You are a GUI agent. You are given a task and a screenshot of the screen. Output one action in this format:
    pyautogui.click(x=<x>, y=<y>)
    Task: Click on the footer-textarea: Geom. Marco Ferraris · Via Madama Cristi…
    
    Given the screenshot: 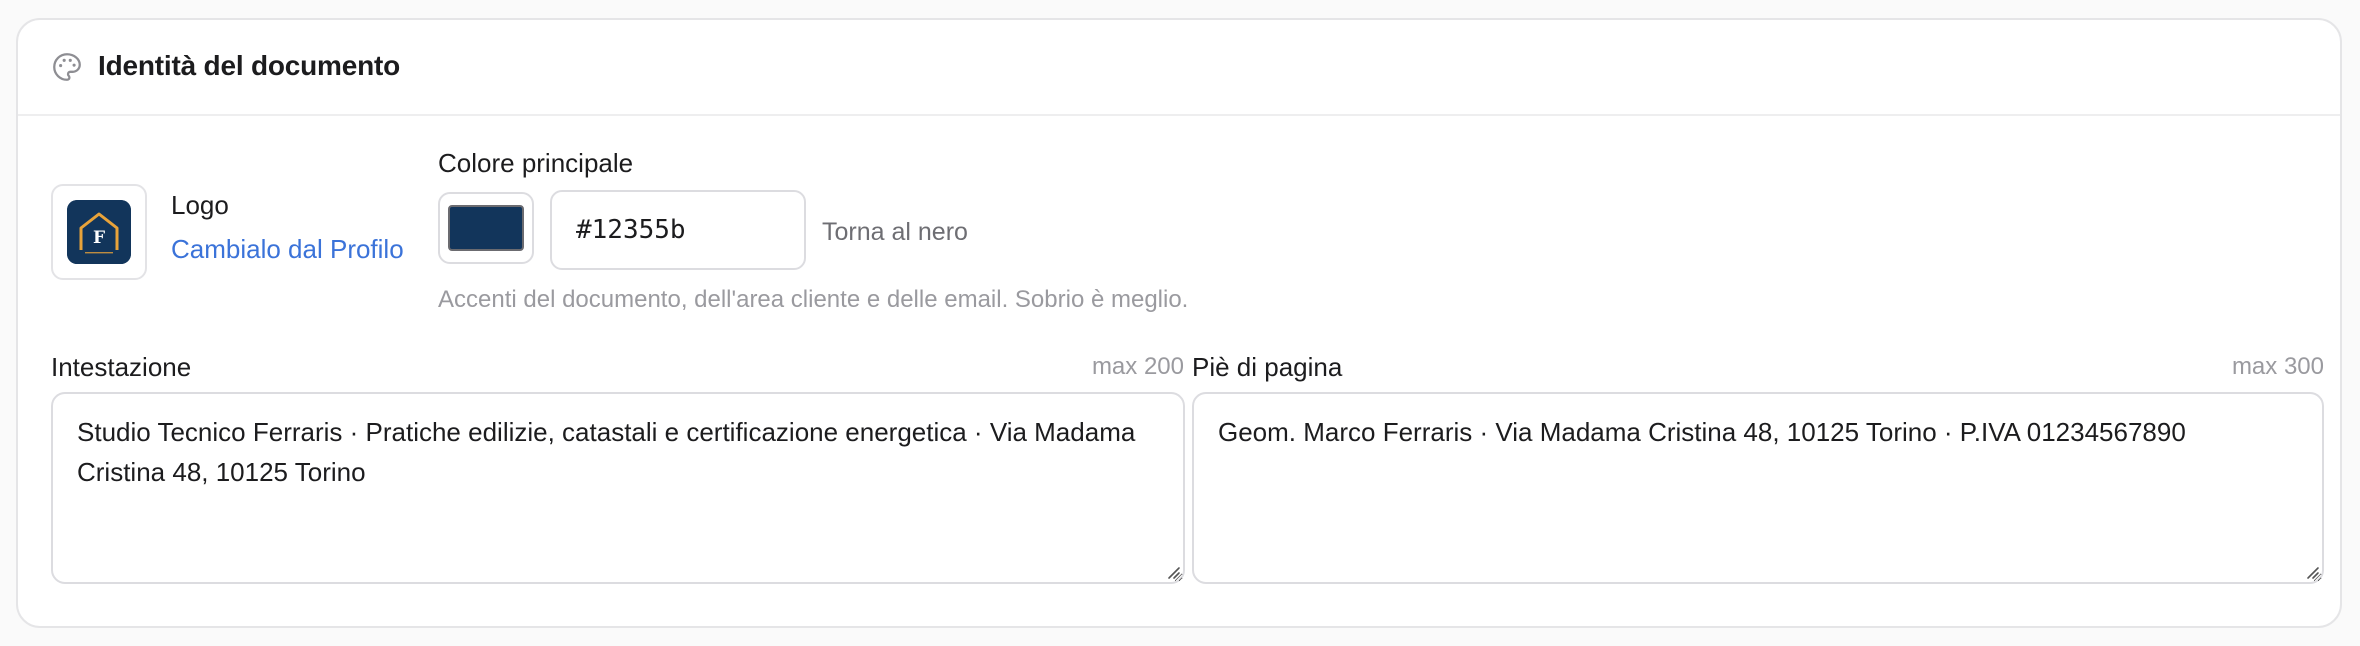 What is the action you would take?
    pyautogui.click(x=1758, y=488)
    